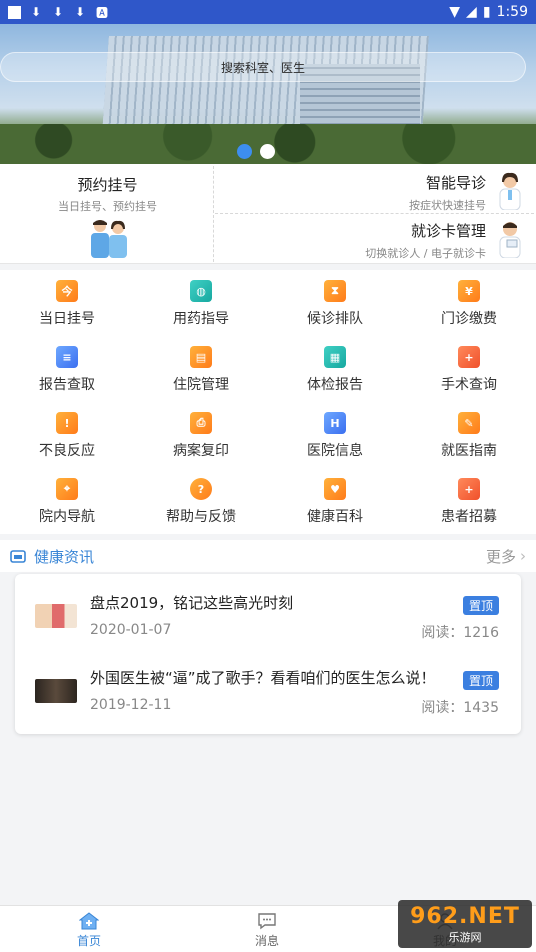  Describe the element at coordinates (201, 435) in the screenshot. I see `grid-item-record-copy: ⎙ 病案复印` at that location.